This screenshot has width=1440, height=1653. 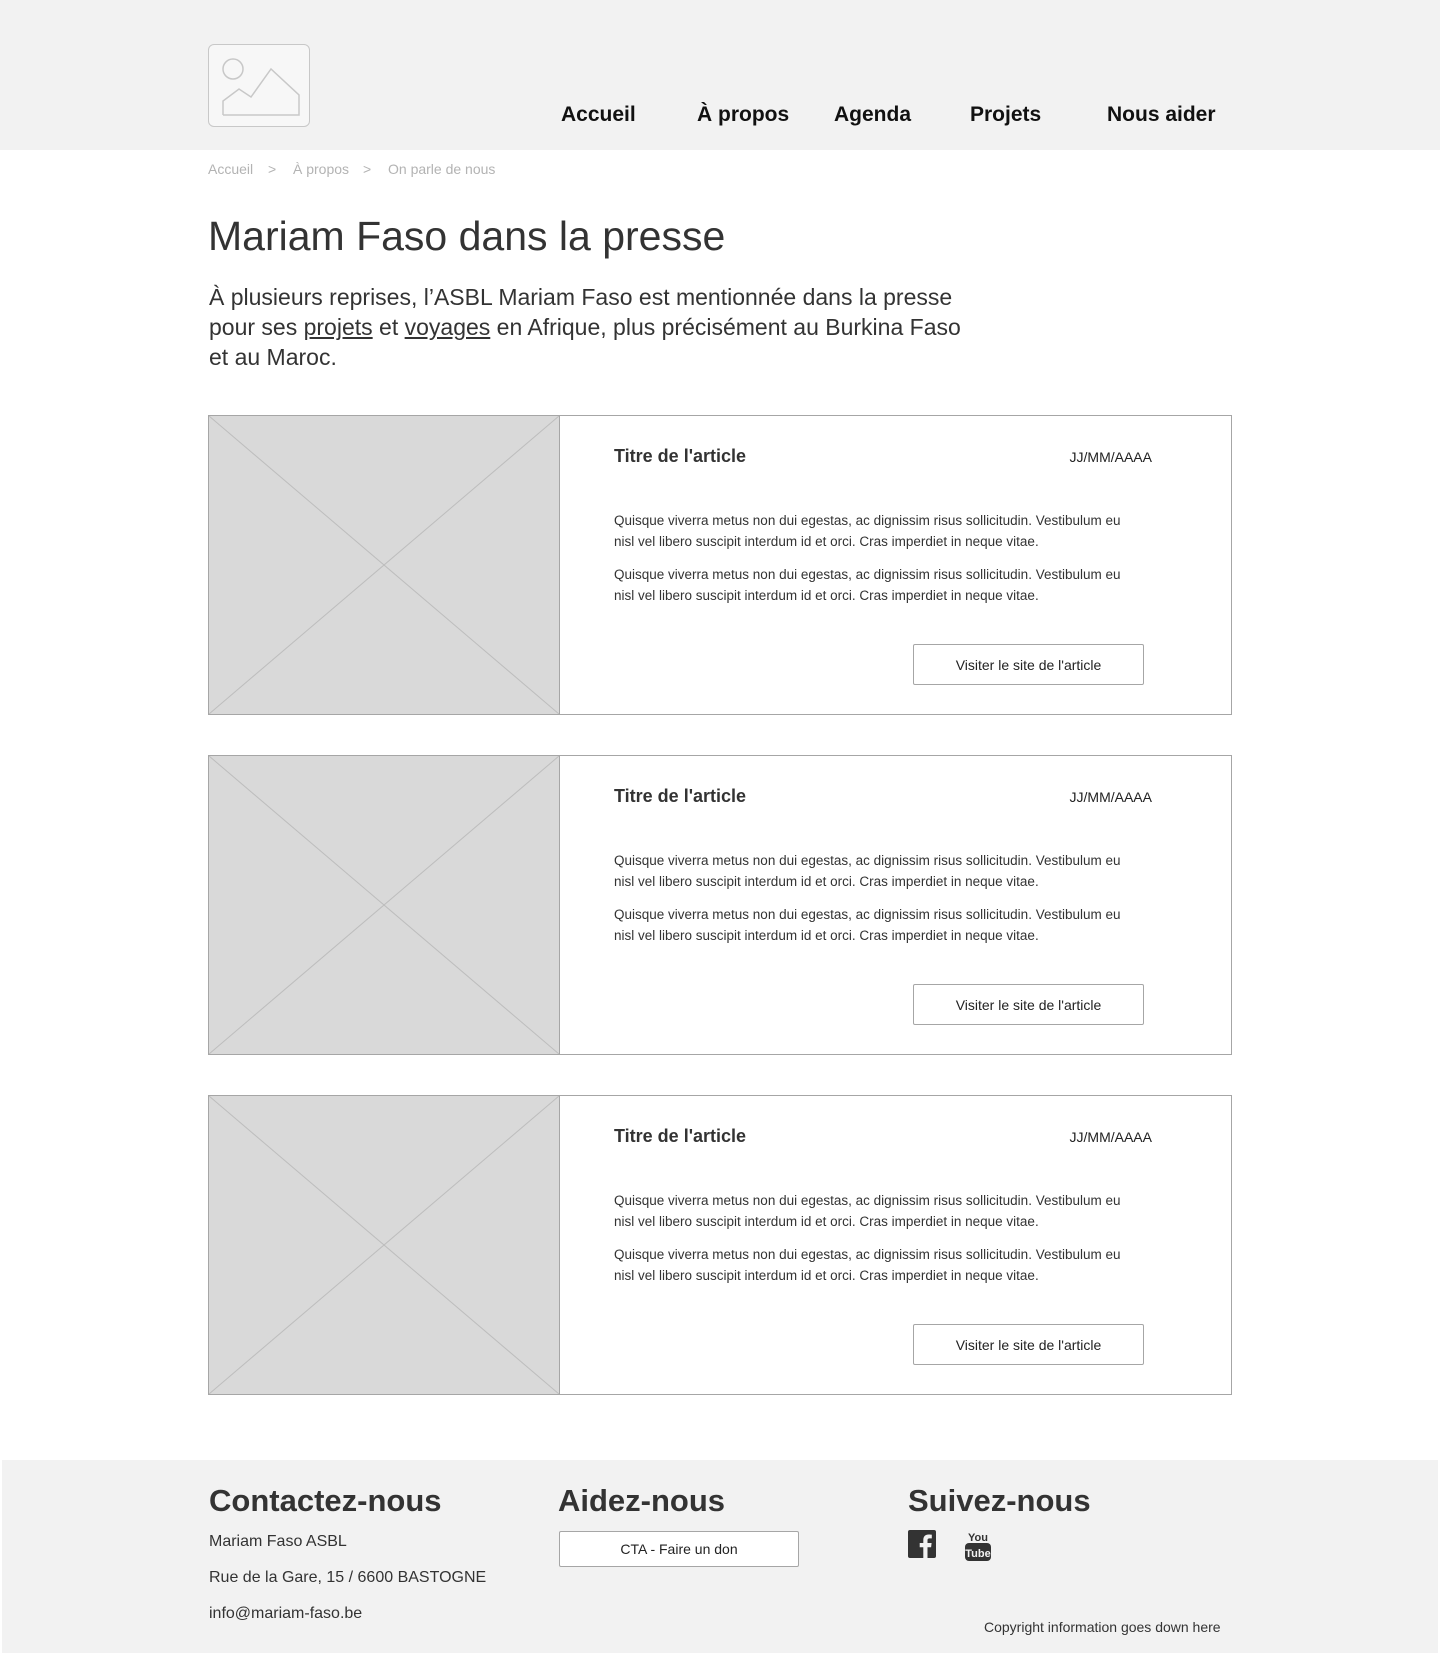 I want to click on copyright-text: Copyright information goes down here, so click(x=1102, y=1627).